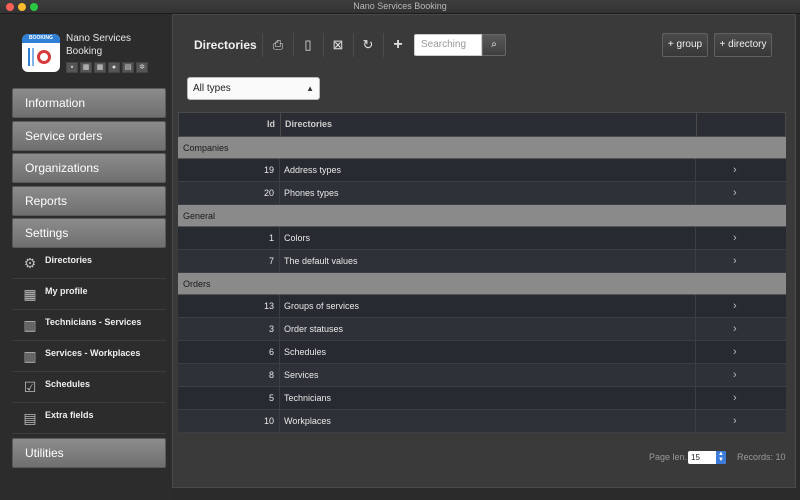 The height and width of the screenshot is (500, 800). I want to click on column-header-directories: Directories, so click(308, 124).